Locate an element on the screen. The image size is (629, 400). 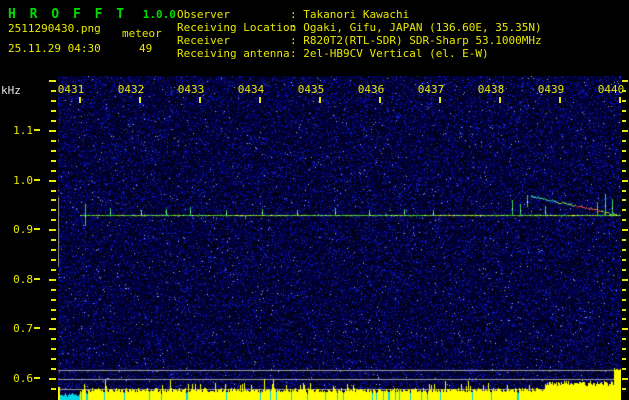
mode-label: meteor is located at coordinates (142, 33).